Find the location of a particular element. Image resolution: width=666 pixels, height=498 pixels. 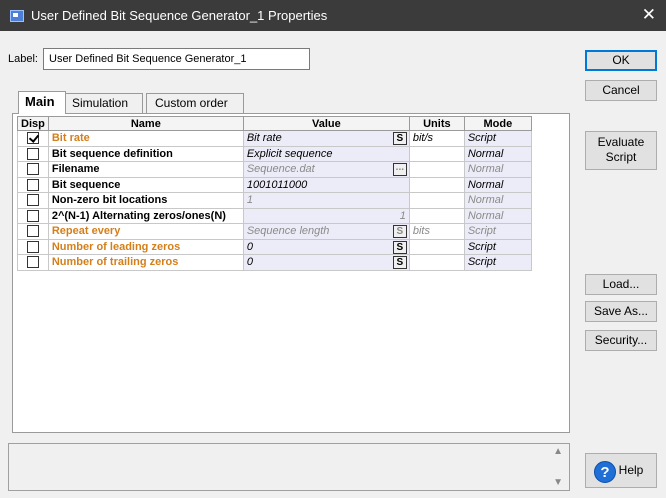

evaluate-script-label-line2: Script is located at coordinates (621, 157).